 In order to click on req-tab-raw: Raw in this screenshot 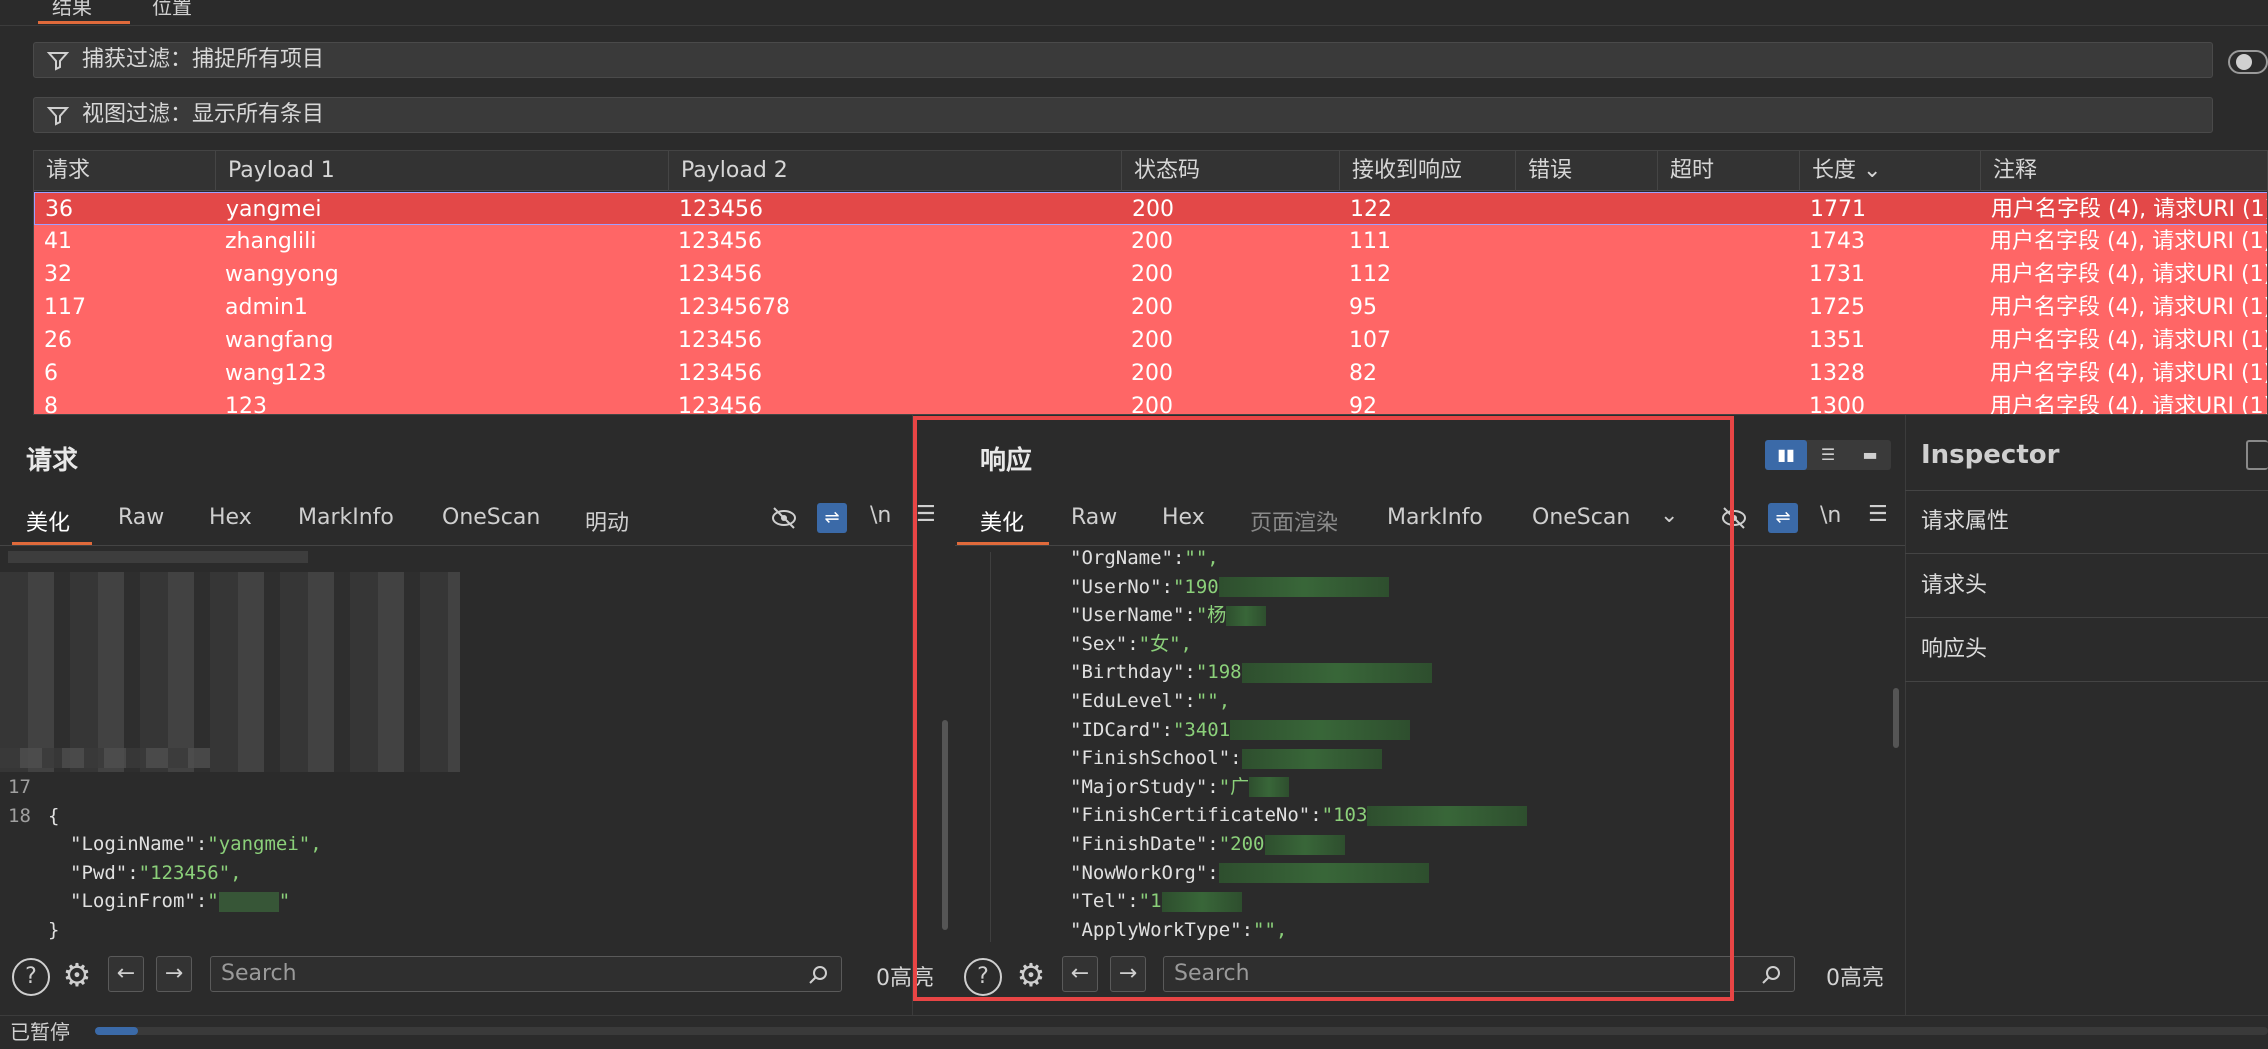, I will do `click(141, 517)`.